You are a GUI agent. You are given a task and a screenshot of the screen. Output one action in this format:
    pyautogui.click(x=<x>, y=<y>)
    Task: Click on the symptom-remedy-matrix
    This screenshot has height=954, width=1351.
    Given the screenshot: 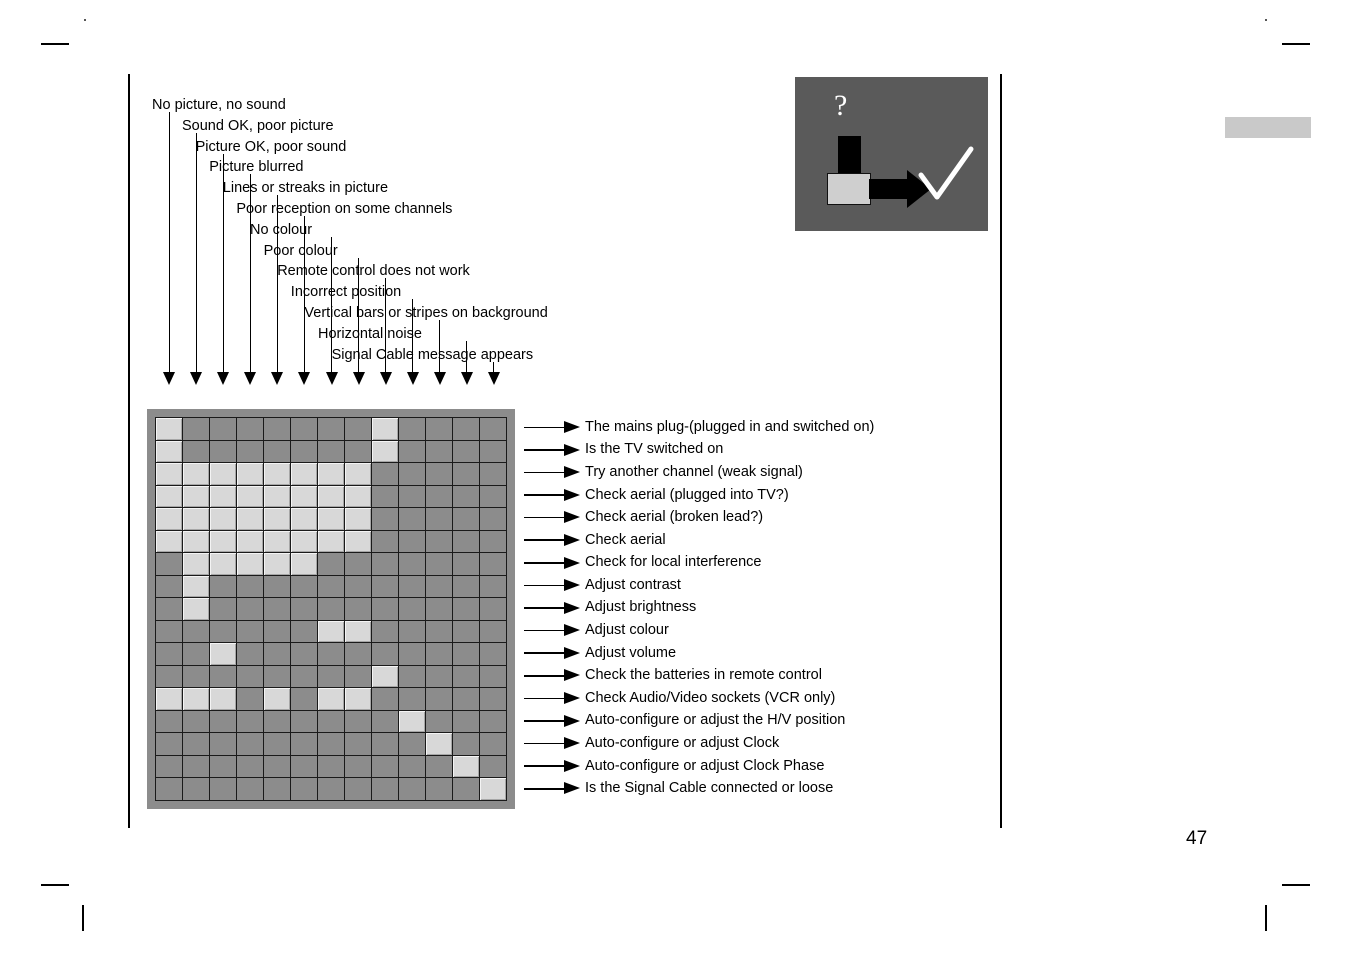 What is the action you would take?
    pyautogui.click(x=331, y=609)
    